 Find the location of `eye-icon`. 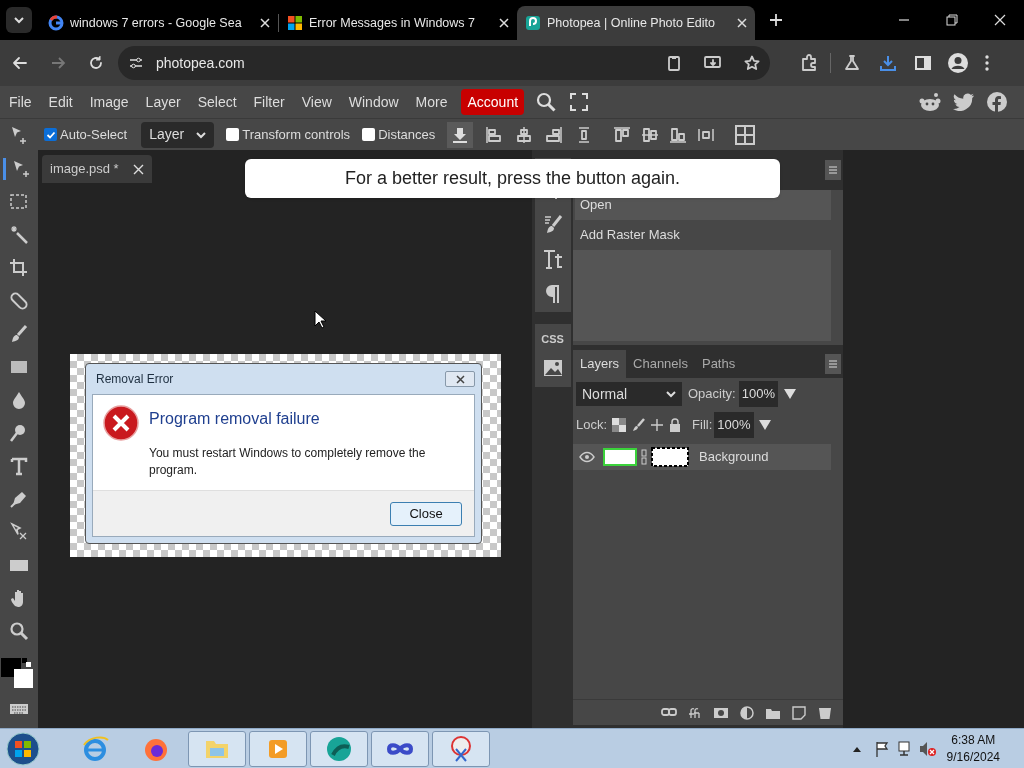

eye-icon is located at coordinates (587, 457).